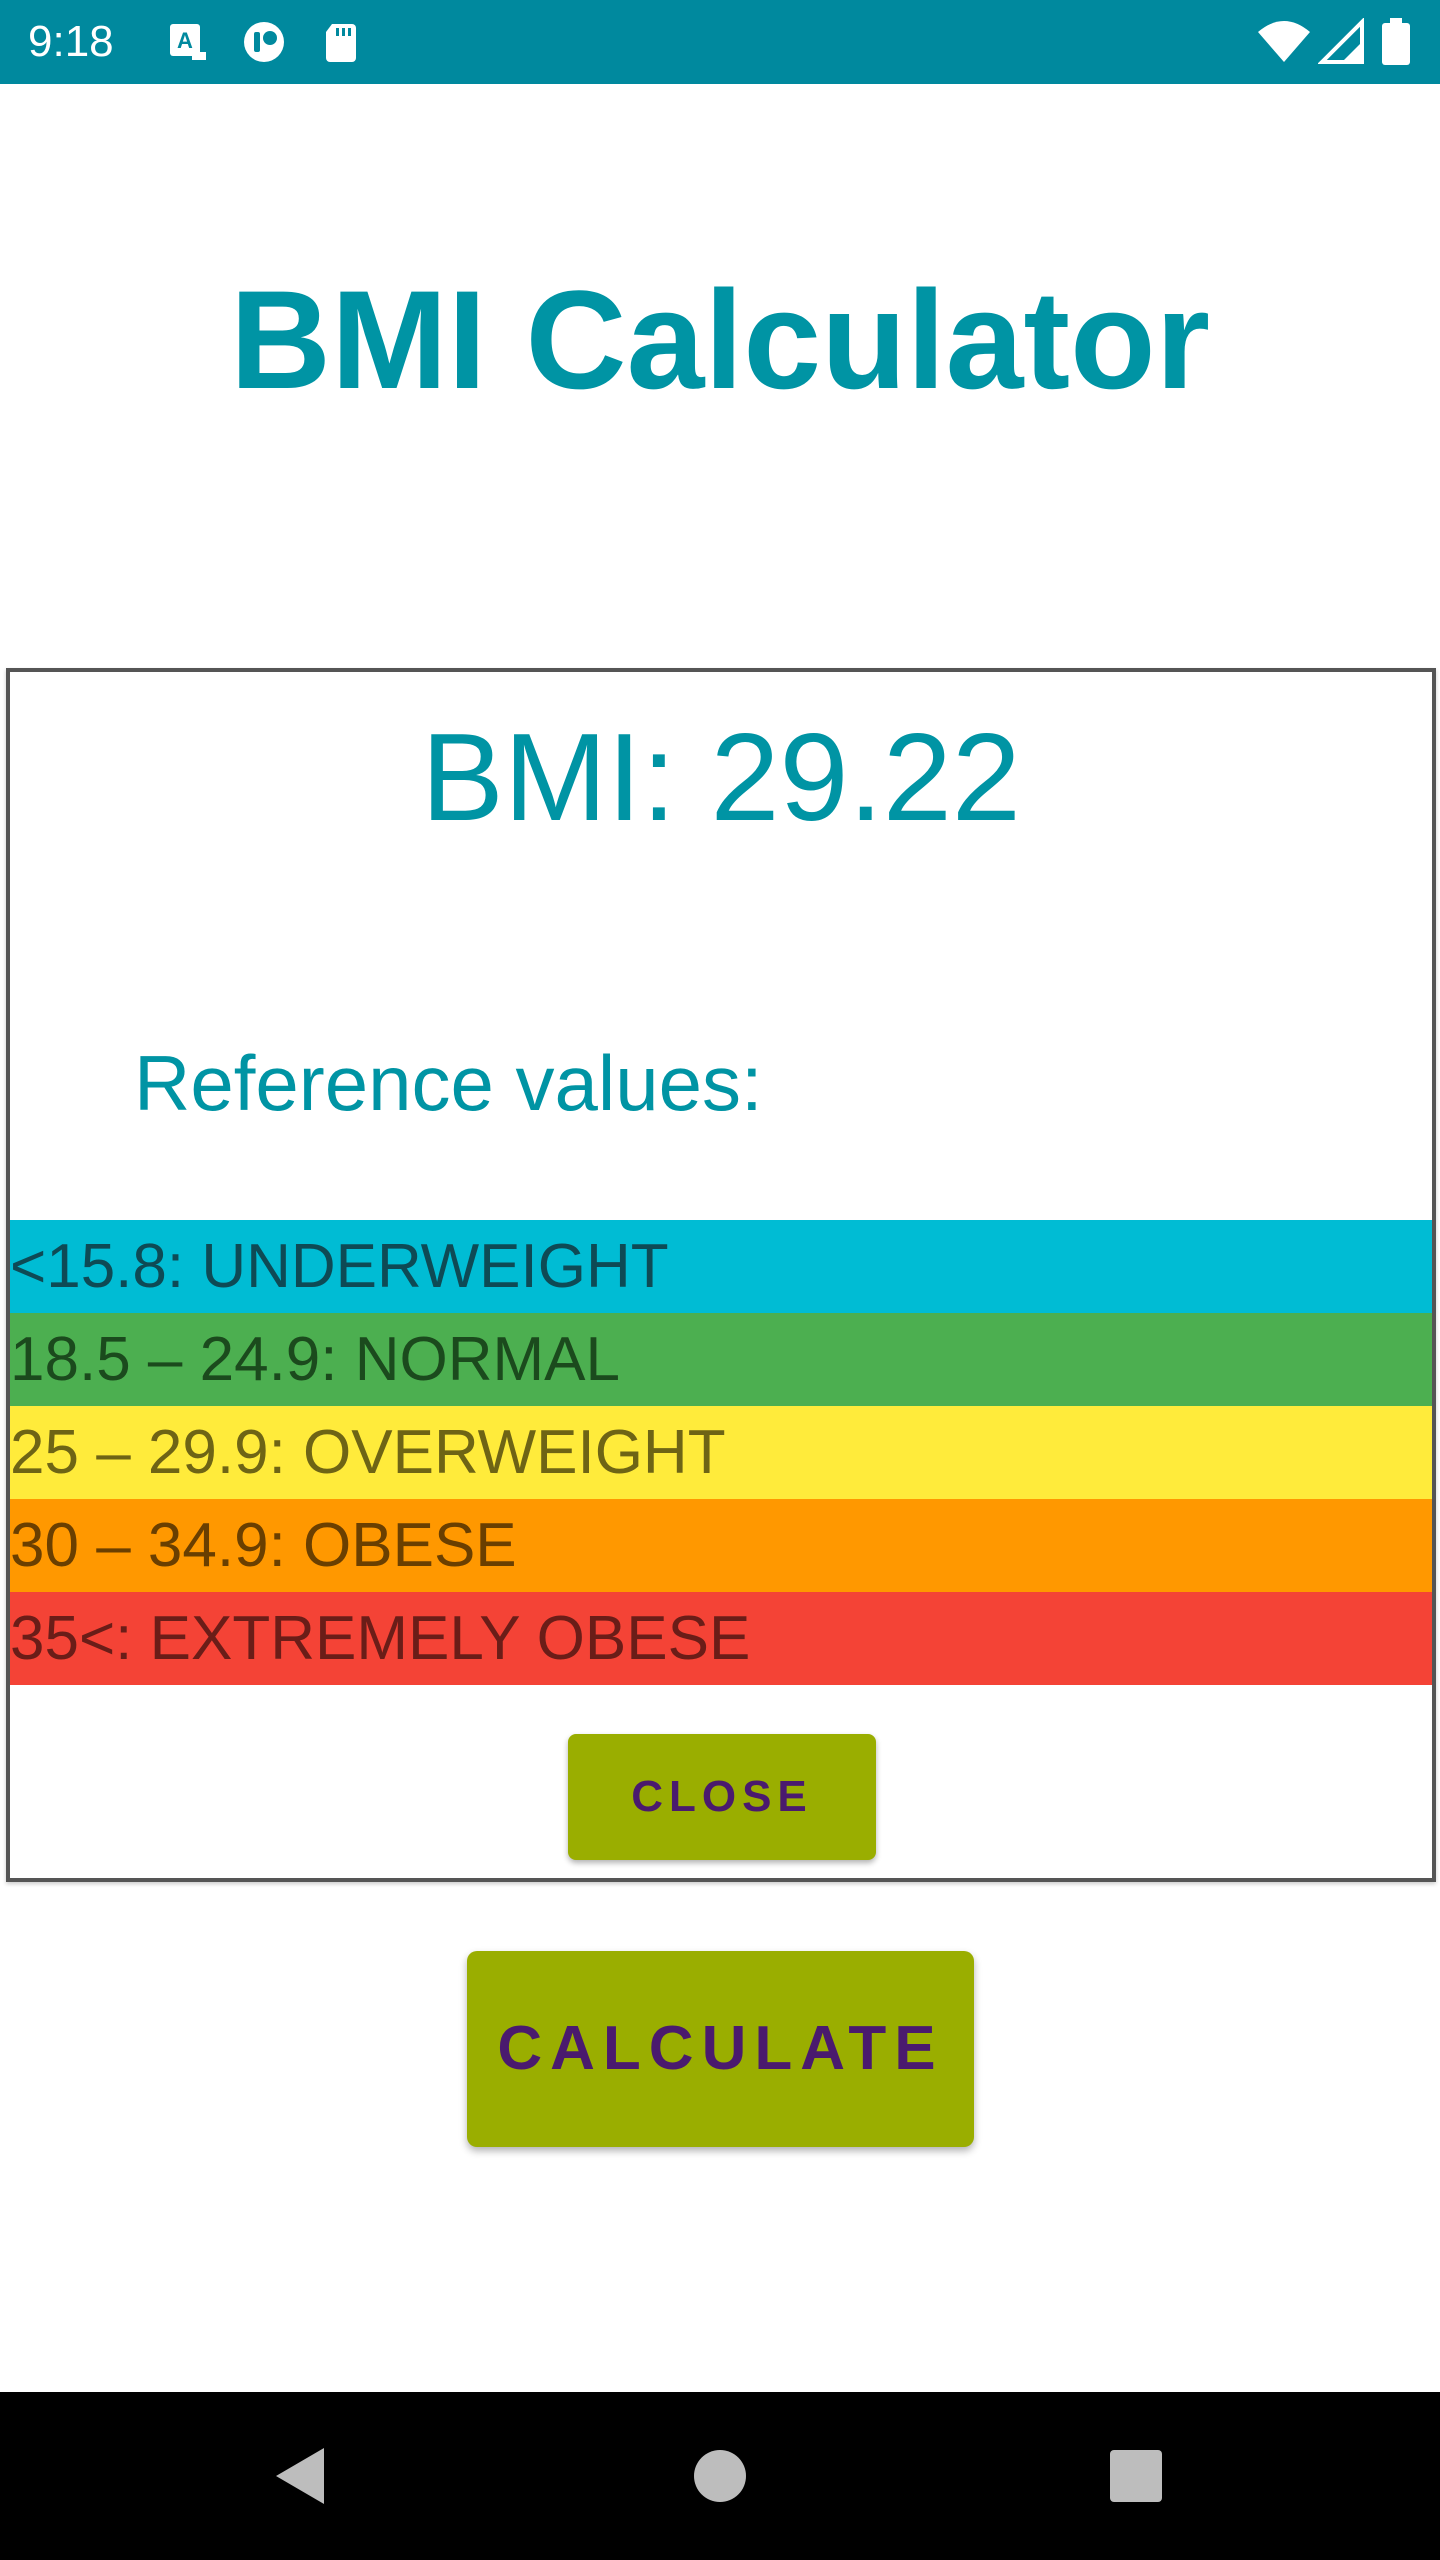  I want to click on navigation-bar, so click(720, 2476).